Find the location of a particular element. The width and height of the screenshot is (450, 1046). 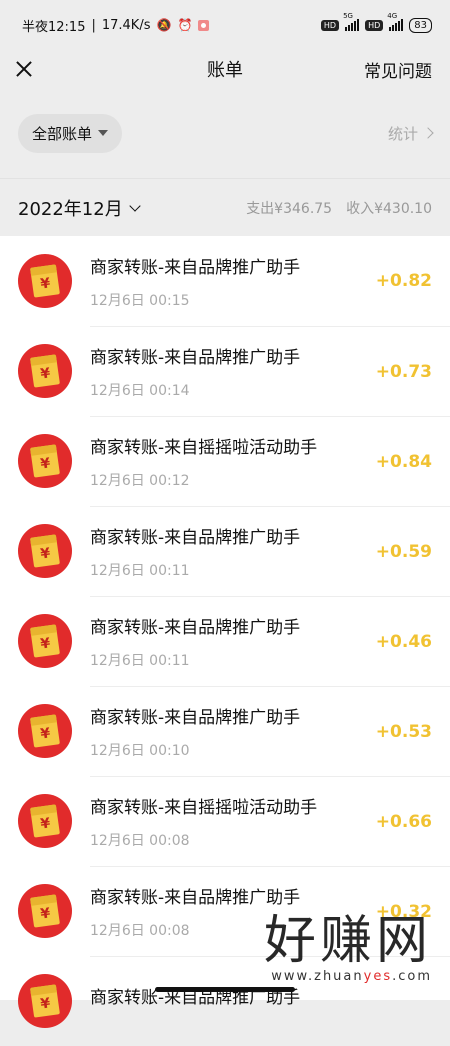

transaction-row: ¥ 商家转账-来自摇摇啦活动助手 12月6日 00:08 +0.66 is located at coordinates (225, 821).